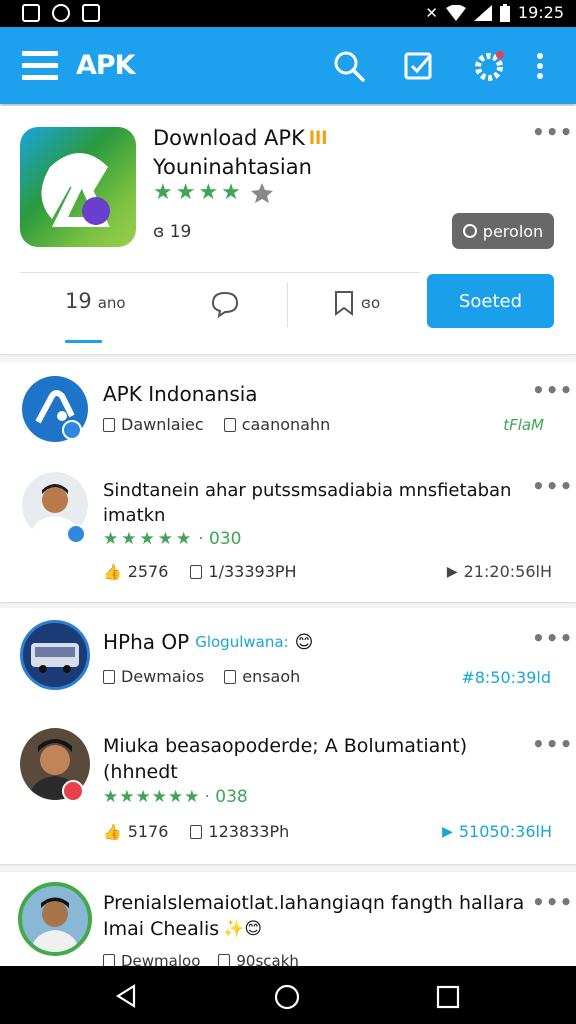 The height and width of the screenshot is (1024, 576). I want to click on emoji-icon: ✨😊, so click(243, 929).